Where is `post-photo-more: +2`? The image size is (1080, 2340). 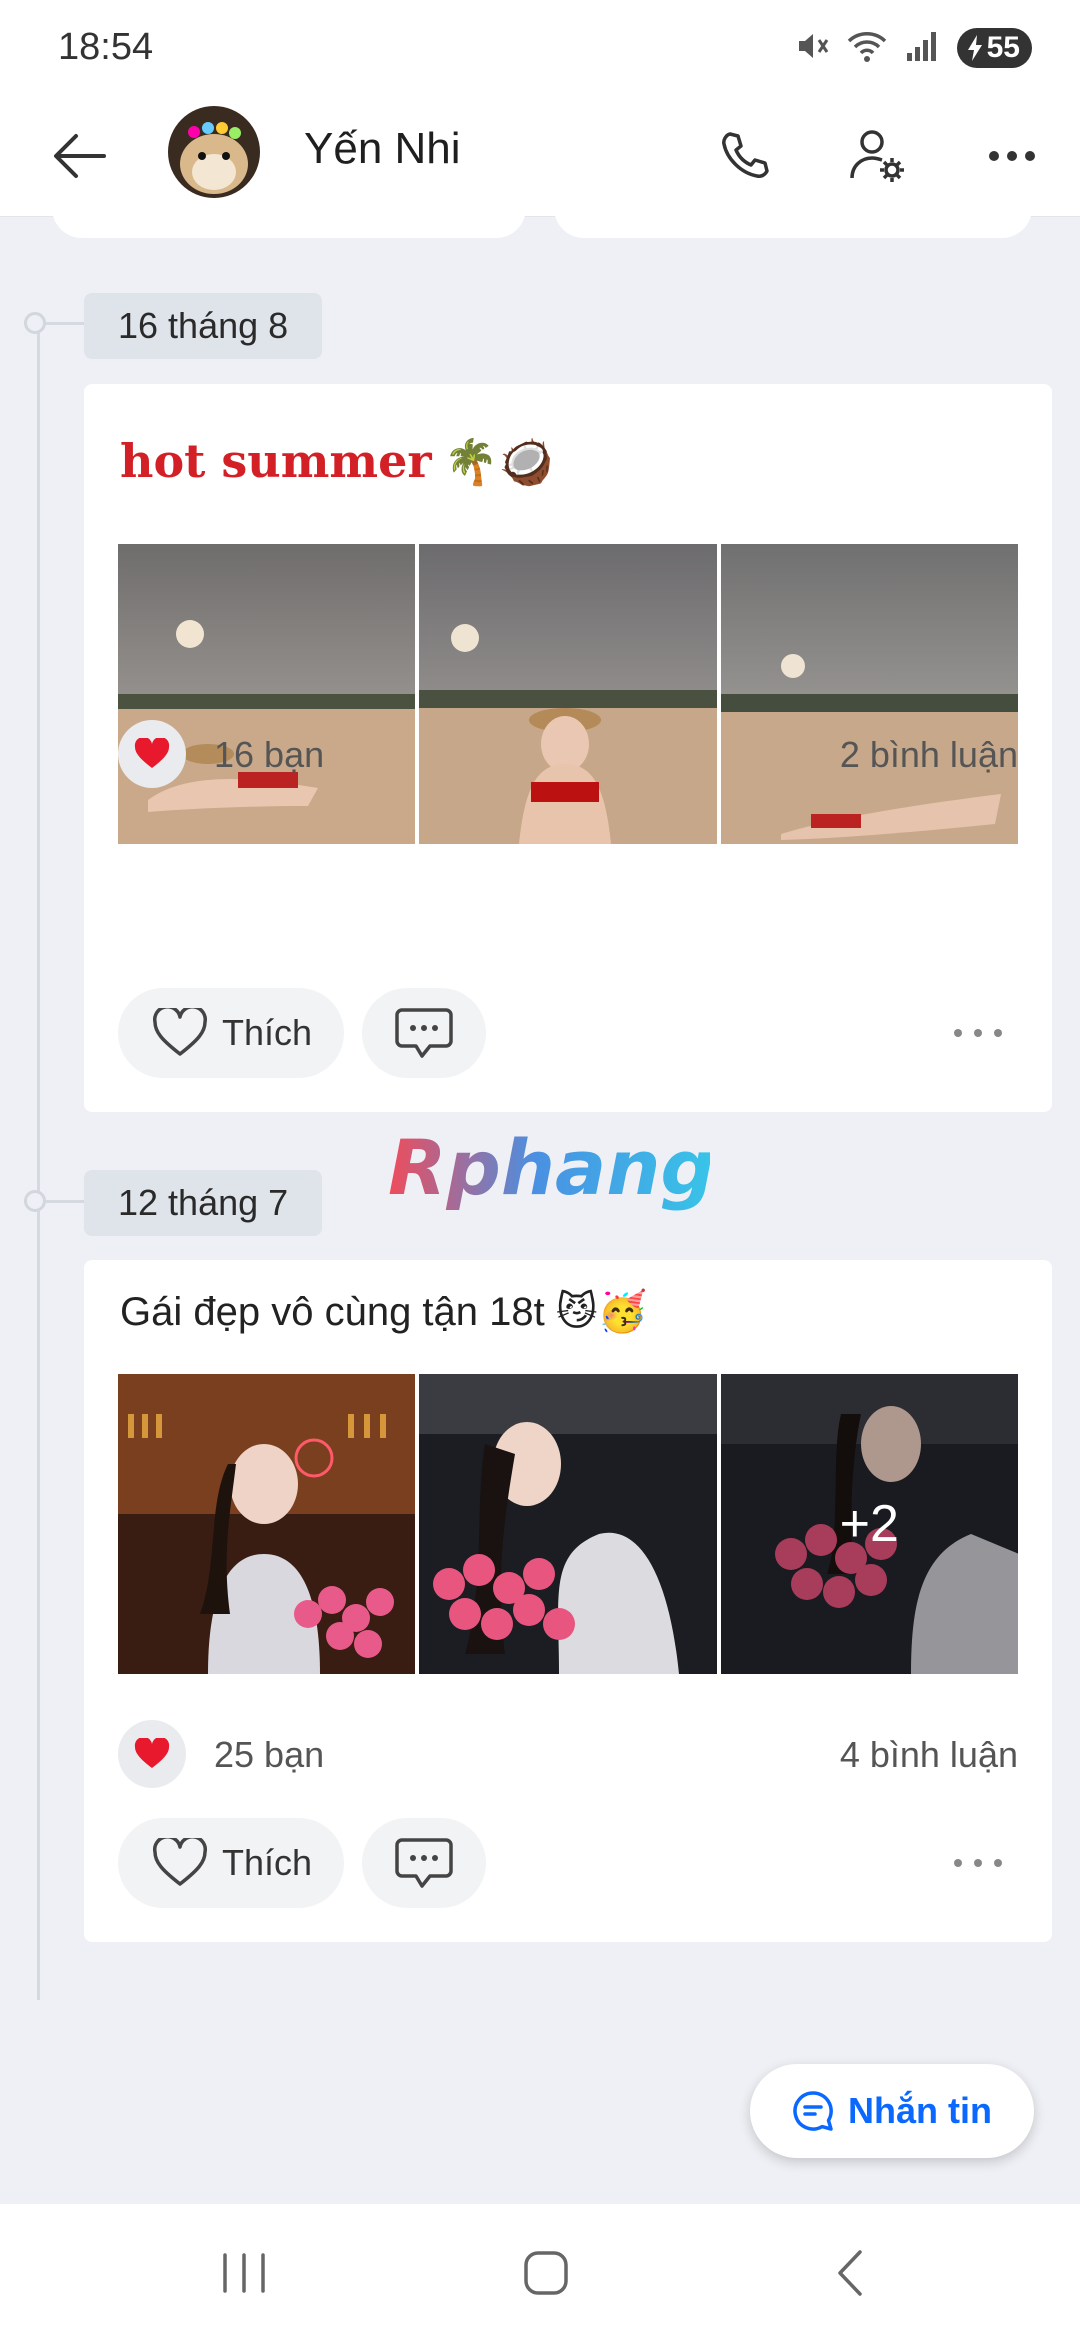 post-photo-more: +2 is located at coordinates (869, 1524).